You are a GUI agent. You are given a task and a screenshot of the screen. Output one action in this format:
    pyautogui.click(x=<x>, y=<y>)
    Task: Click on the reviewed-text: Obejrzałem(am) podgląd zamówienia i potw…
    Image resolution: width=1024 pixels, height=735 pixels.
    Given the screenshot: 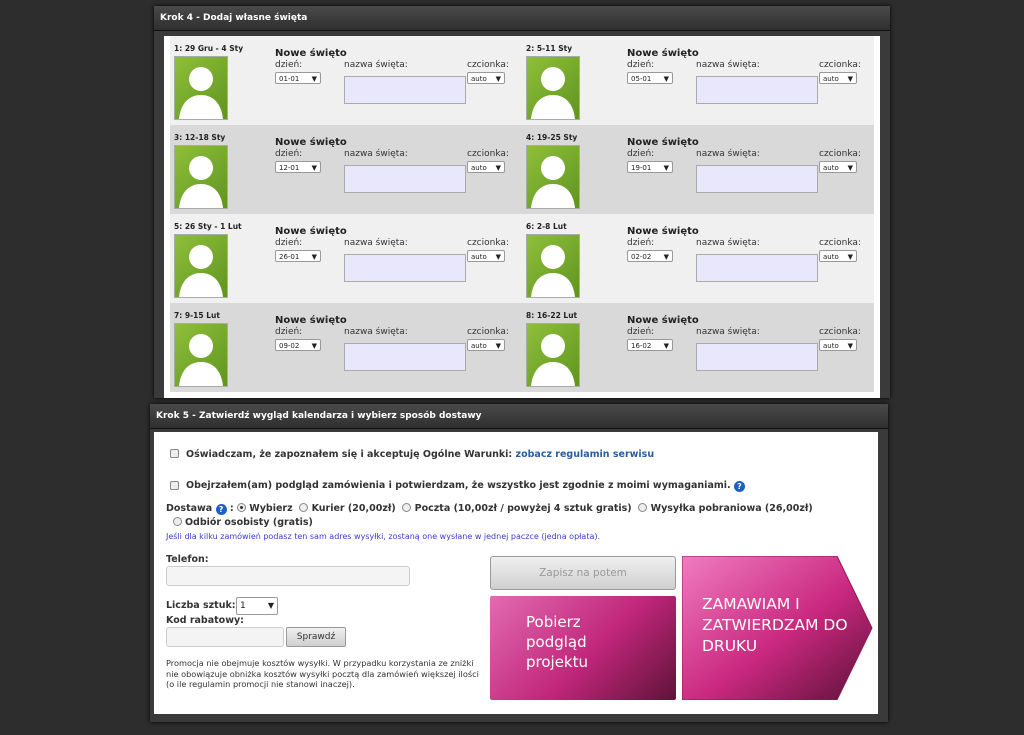 What is the action you would take?
    pyautogui.click(x=458, y=485)
    